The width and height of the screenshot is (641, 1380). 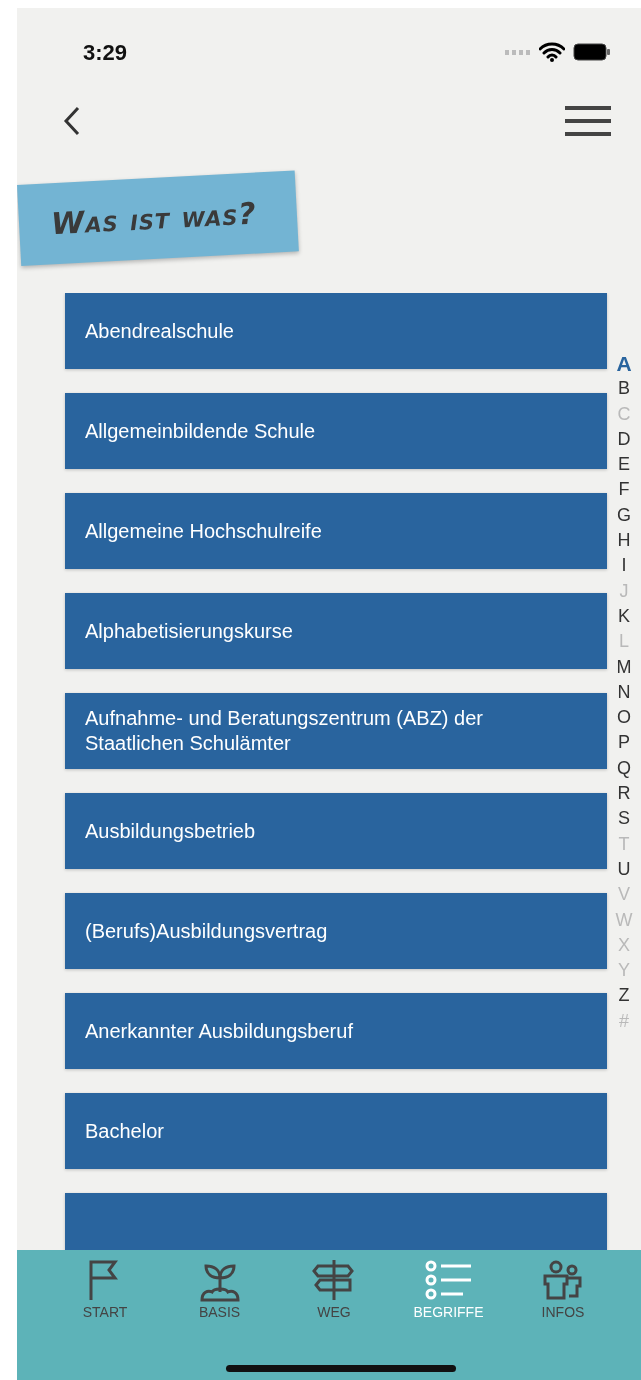 I want to click on index-letter: C, so click(x=624, y=414).